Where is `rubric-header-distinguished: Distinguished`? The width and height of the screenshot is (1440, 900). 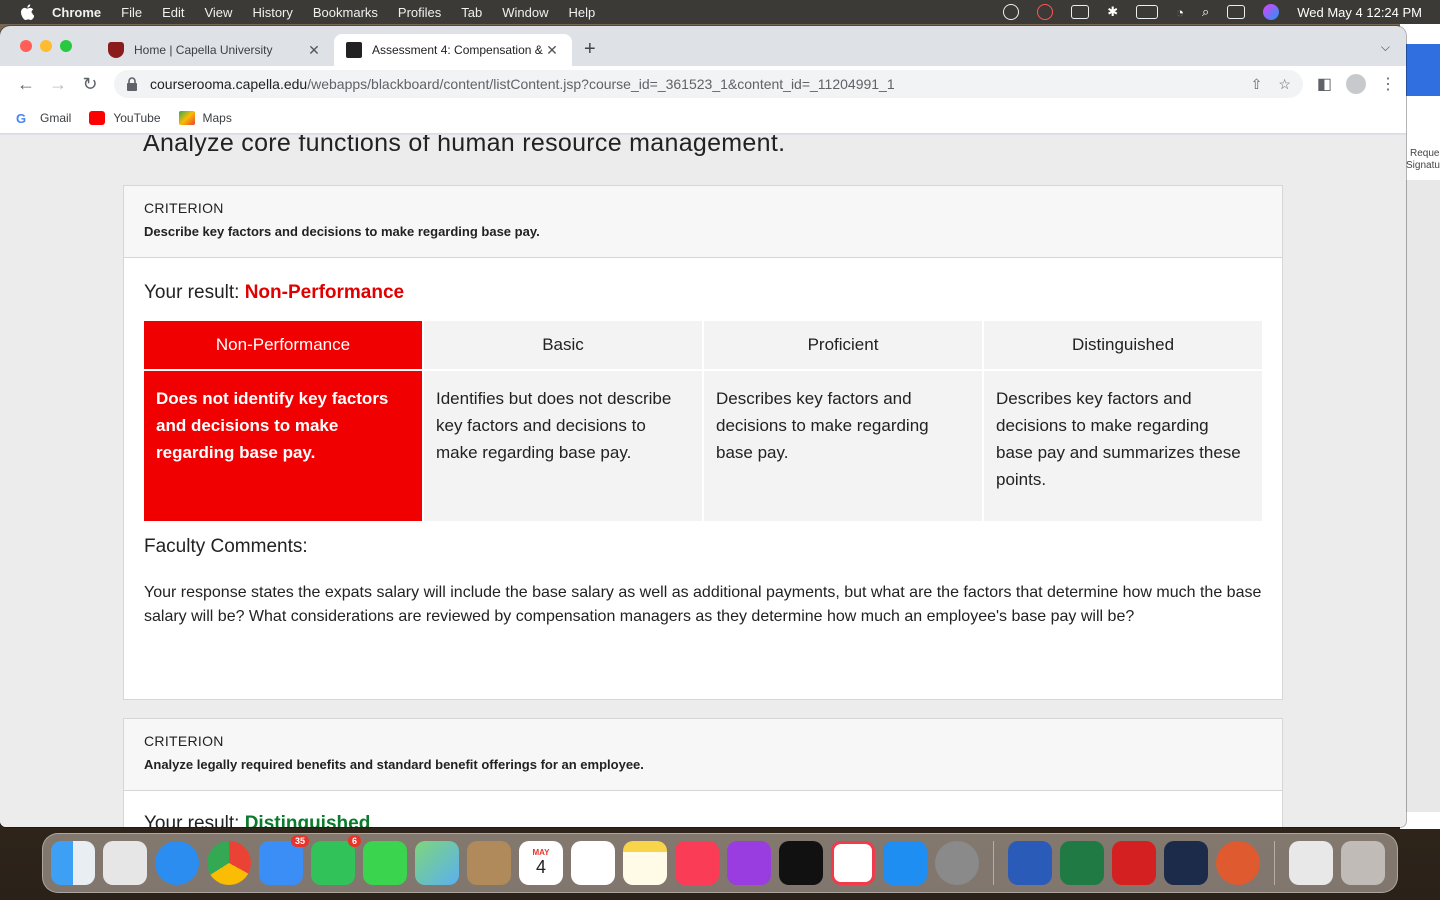 rubric-header-distinguished: Distinguished is located at coordinates (1123, 345).